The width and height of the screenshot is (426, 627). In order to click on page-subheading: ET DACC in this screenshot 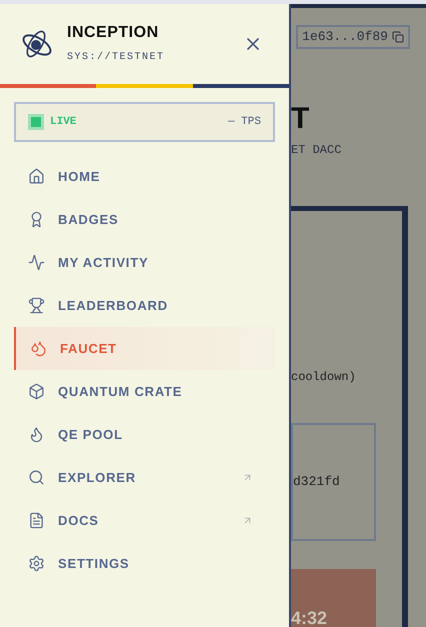, I will do `click(316, 150)`.